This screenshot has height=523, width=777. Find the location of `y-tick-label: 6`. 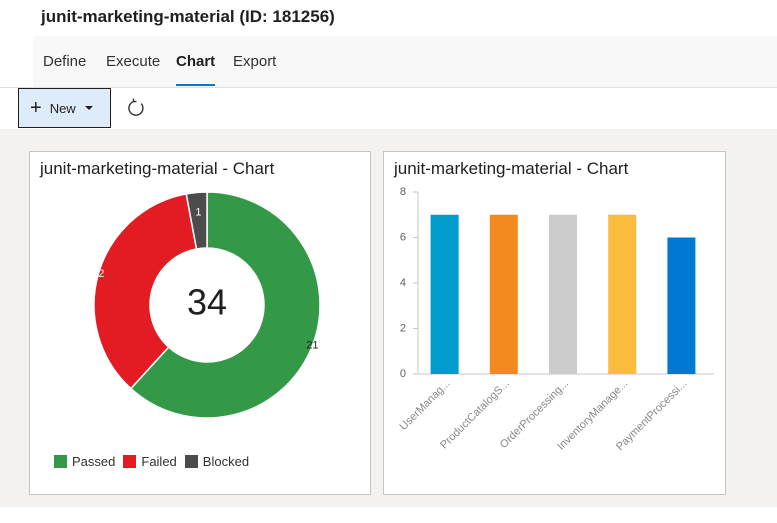

y-tick-label: 6 is located at coordinates (403, 237).